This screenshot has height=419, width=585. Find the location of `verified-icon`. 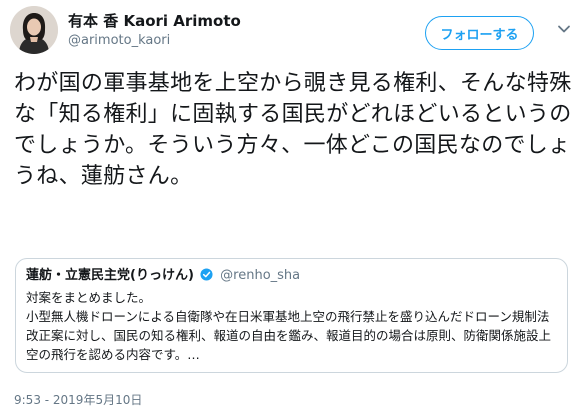

verified-icon is located at coordinates (206, 274).